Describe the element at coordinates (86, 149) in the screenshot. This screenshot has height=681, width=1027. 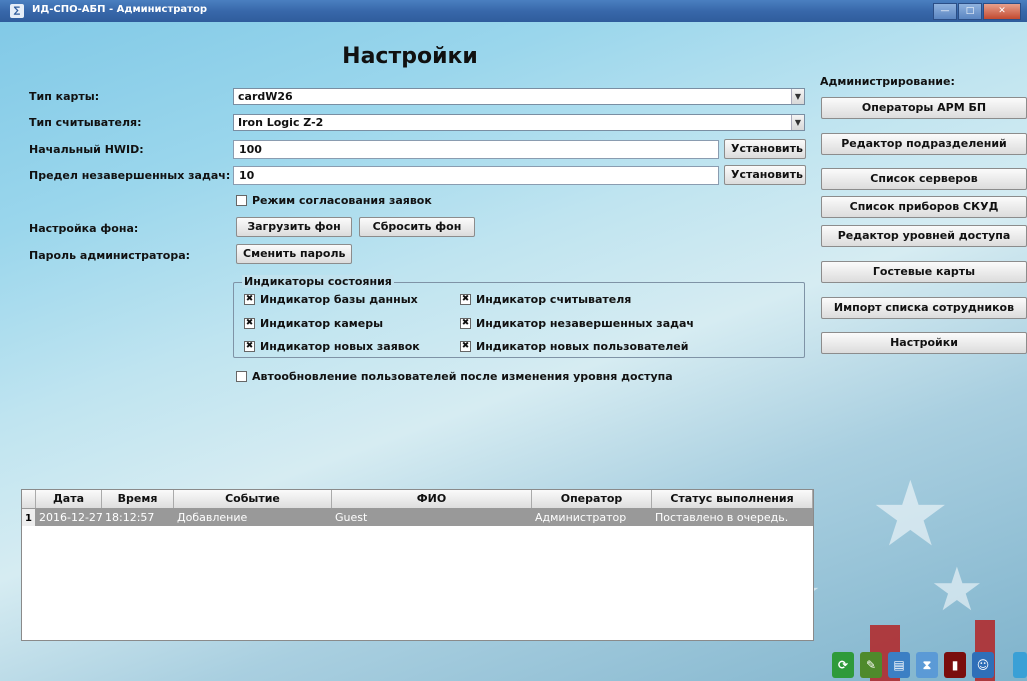
I see `hwid-label: Начальный HWID:` at that location.